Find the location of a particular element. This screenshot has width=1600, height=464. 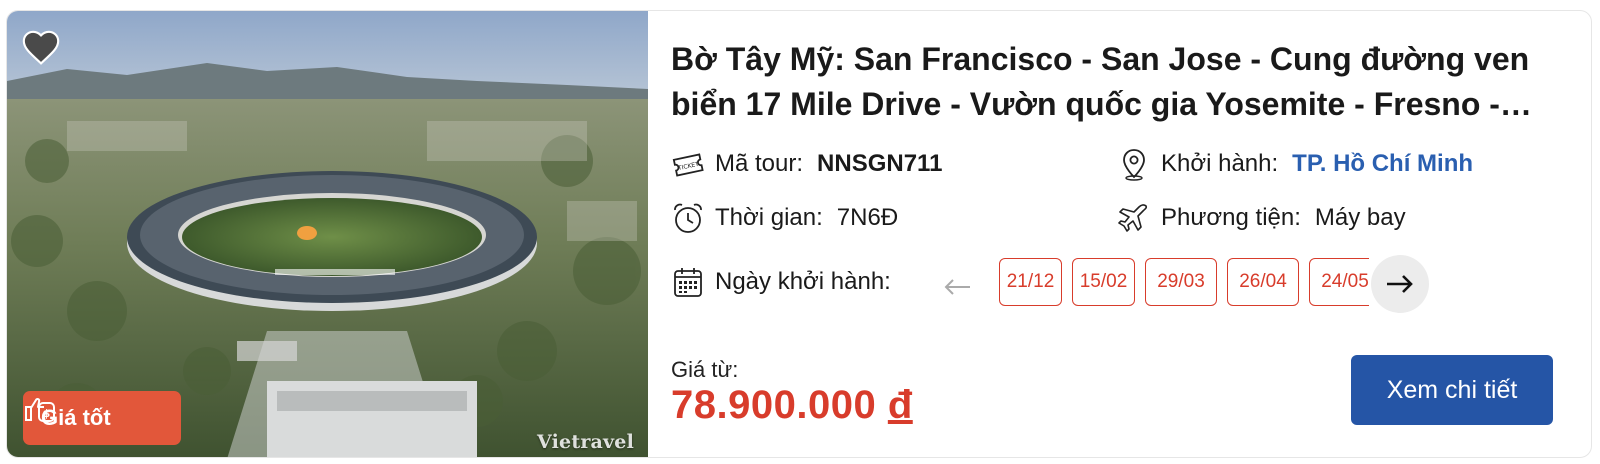

tour-code-label: Mã tour: is located at coordinates (759, 163).